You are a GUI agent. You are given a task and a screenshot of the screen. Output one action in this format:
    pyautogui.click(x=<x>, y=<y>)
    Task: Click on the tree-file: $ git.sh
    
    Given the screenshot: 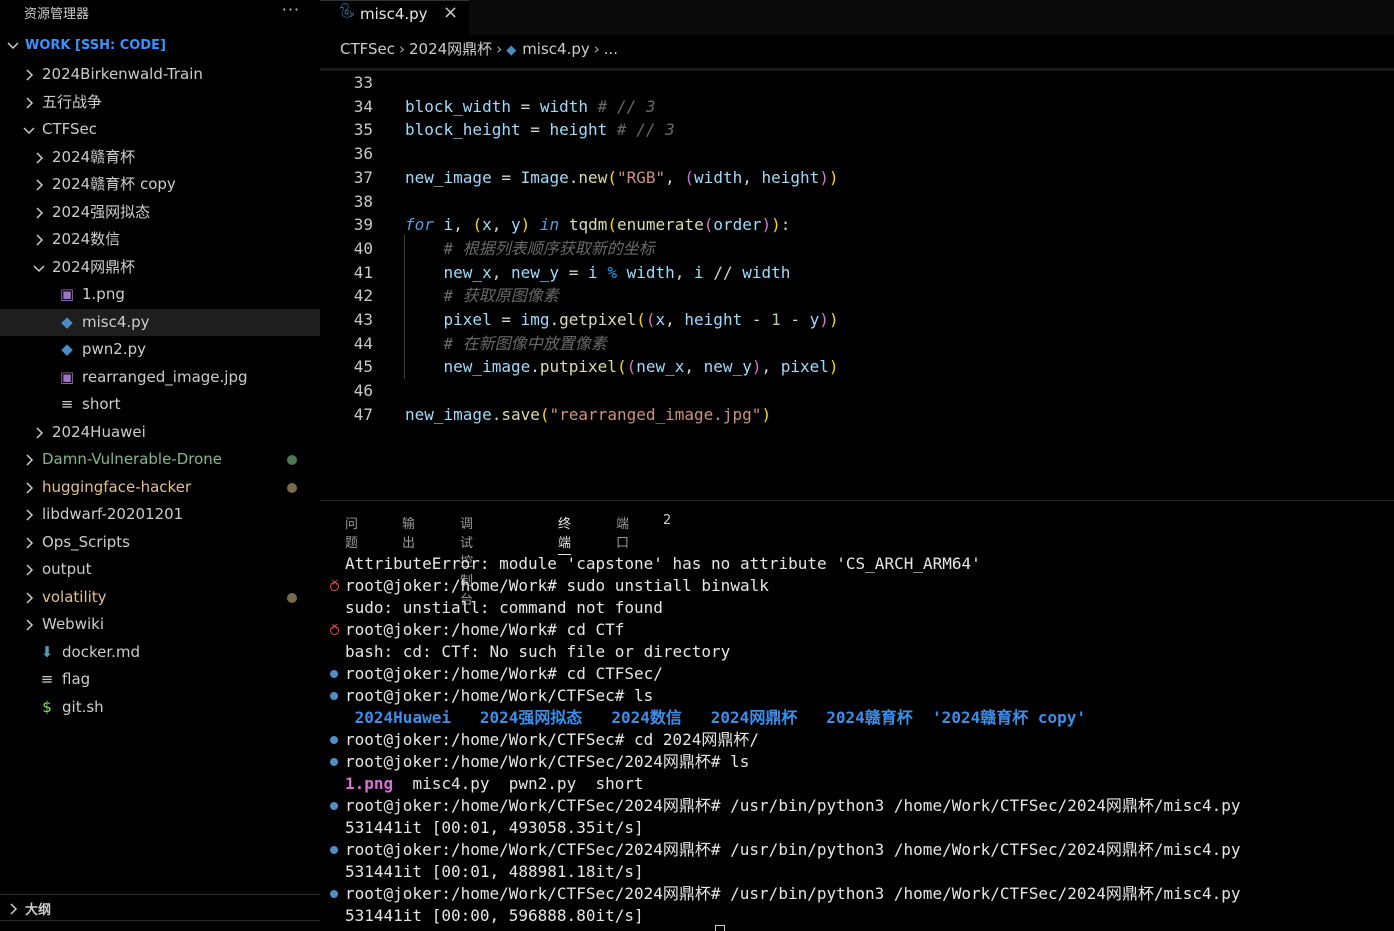 What is the action you would take?
    pyautogui.click(x=160, y=708)
    